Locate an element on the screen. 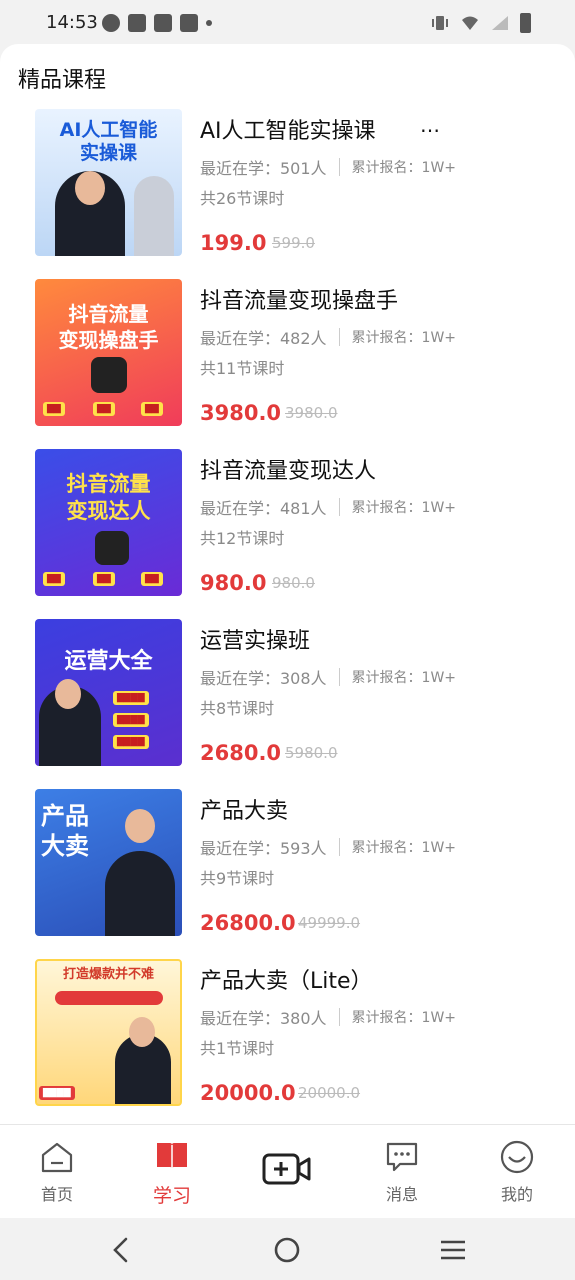 The image size is (575, 1280). system-nav-bar is located at coordinates (287, 1249).